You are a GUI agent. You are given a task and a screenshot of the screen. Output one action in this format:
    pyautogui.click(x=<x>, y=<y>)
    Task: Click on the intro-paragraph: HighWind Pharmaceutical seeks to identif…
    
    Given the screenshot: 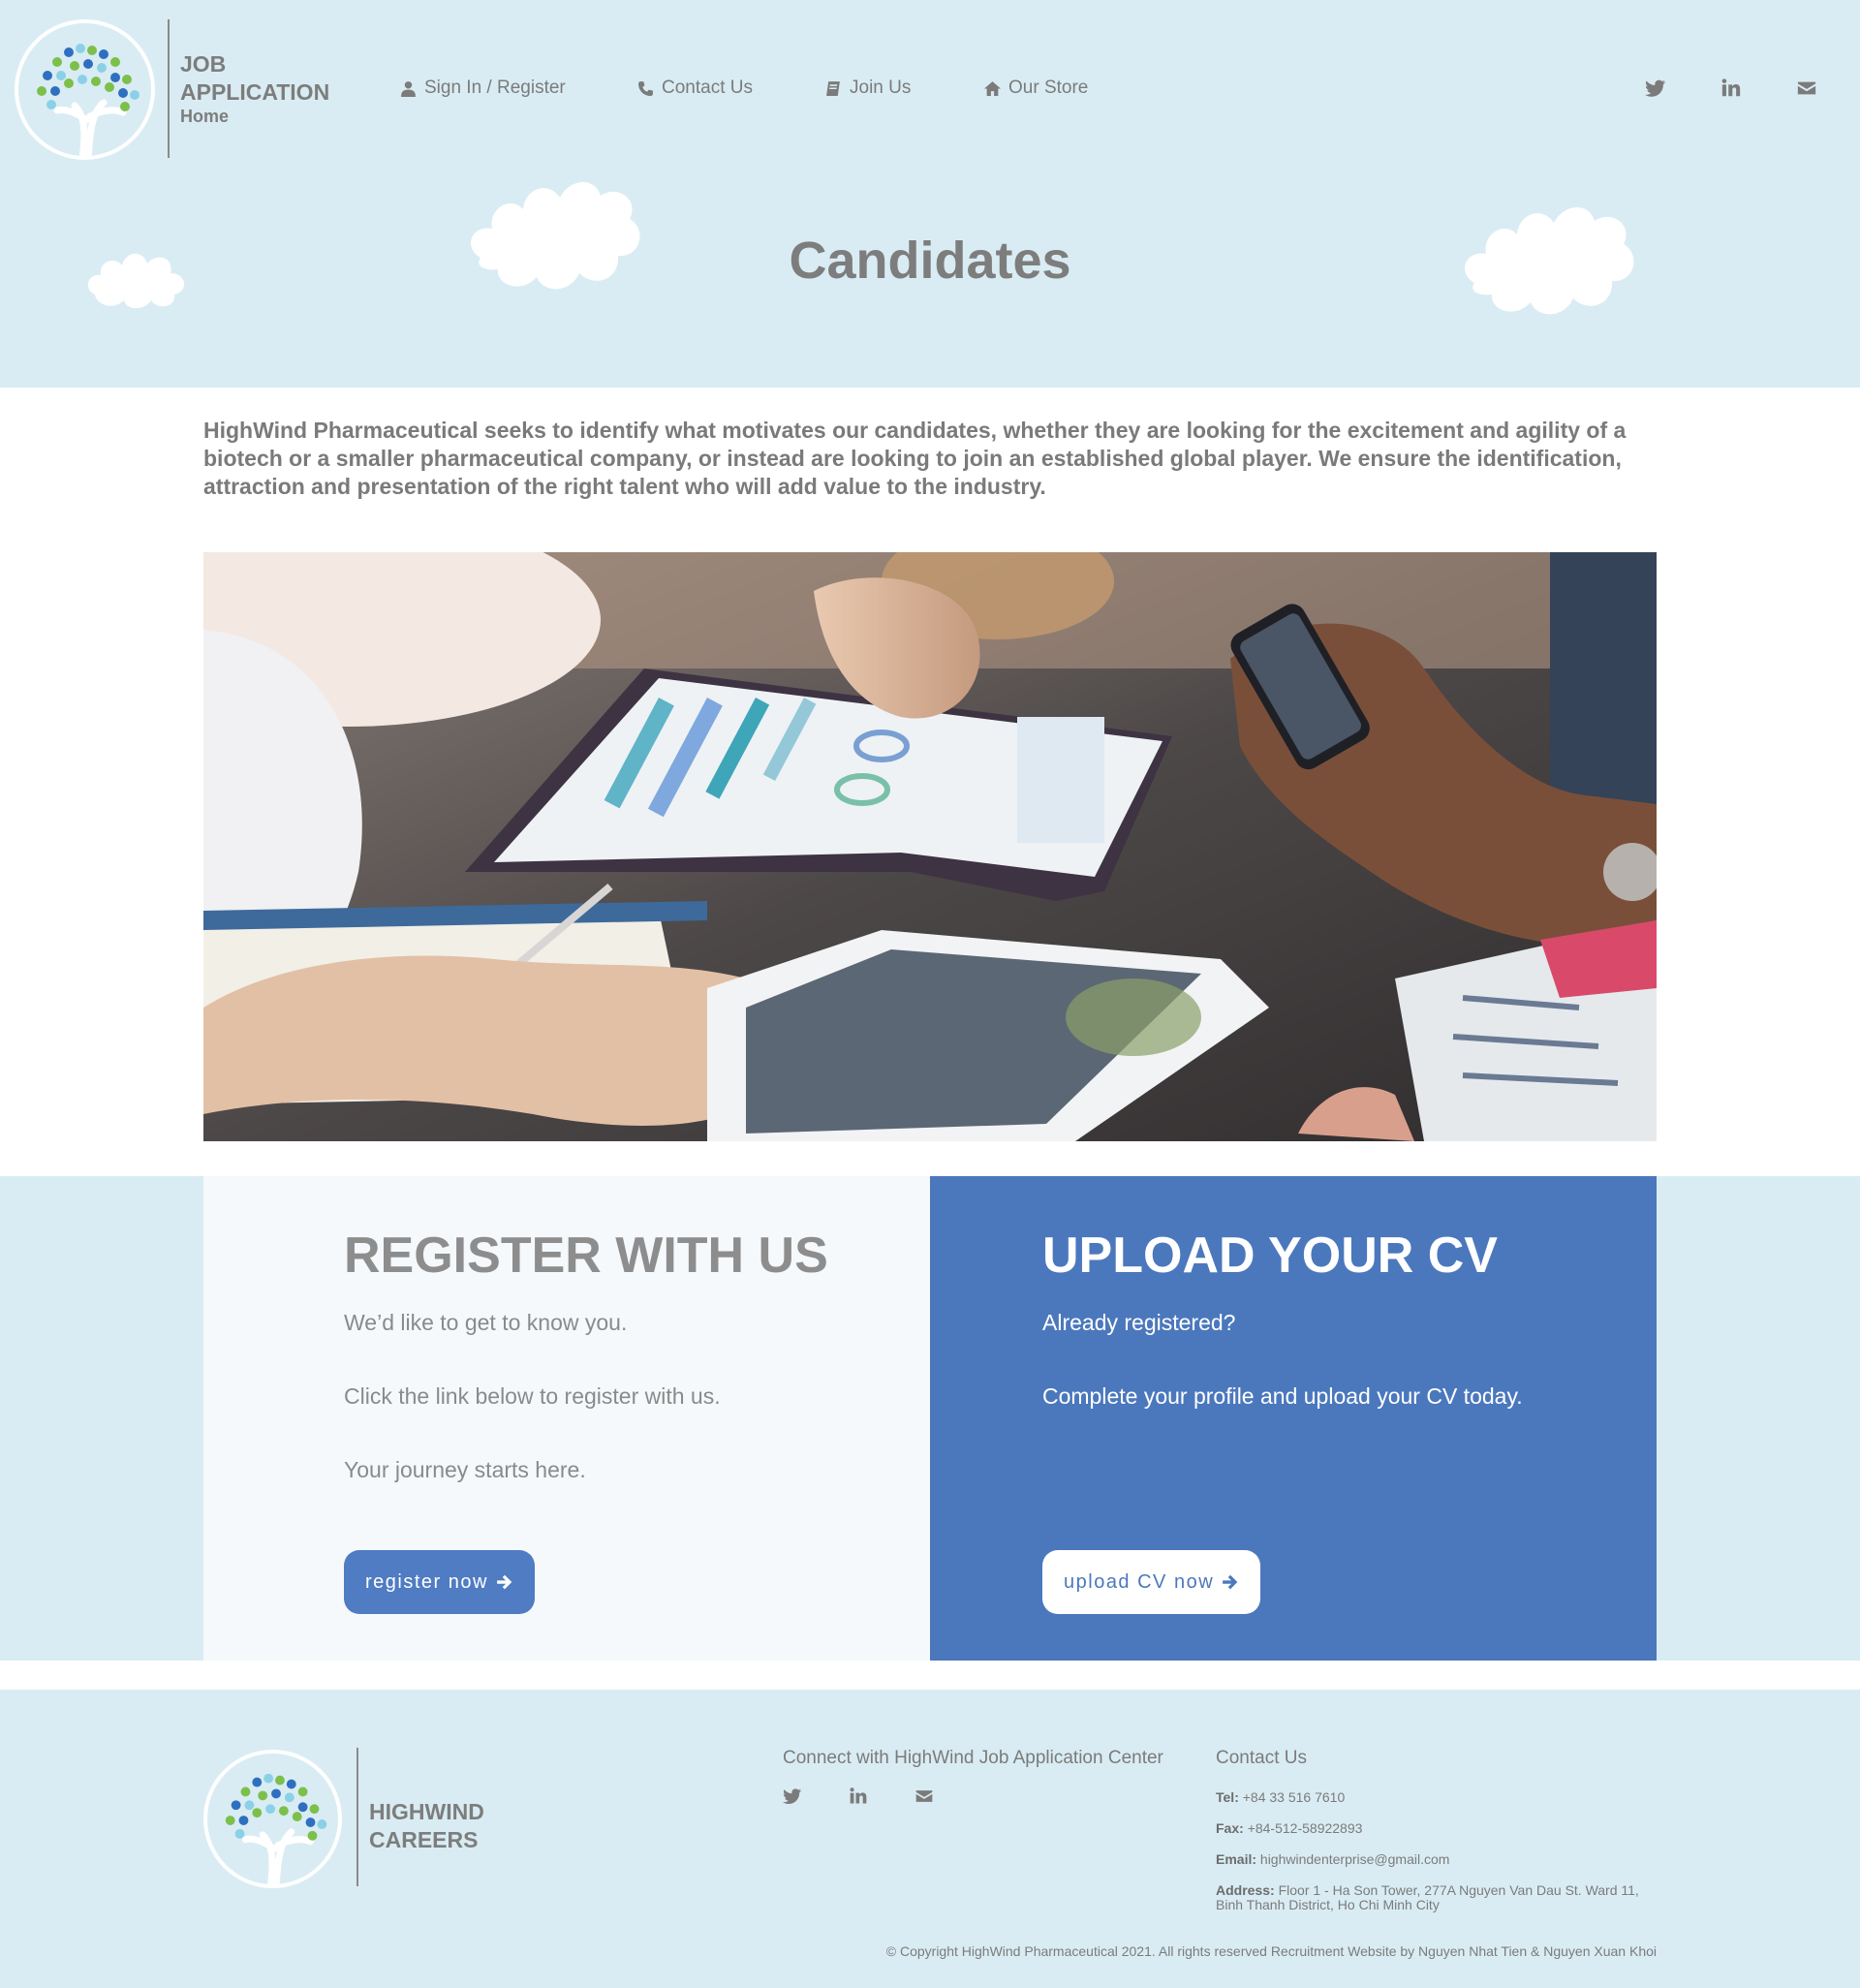 What is the action you would take?
    pyautogui.click(x=915, y=458)
    